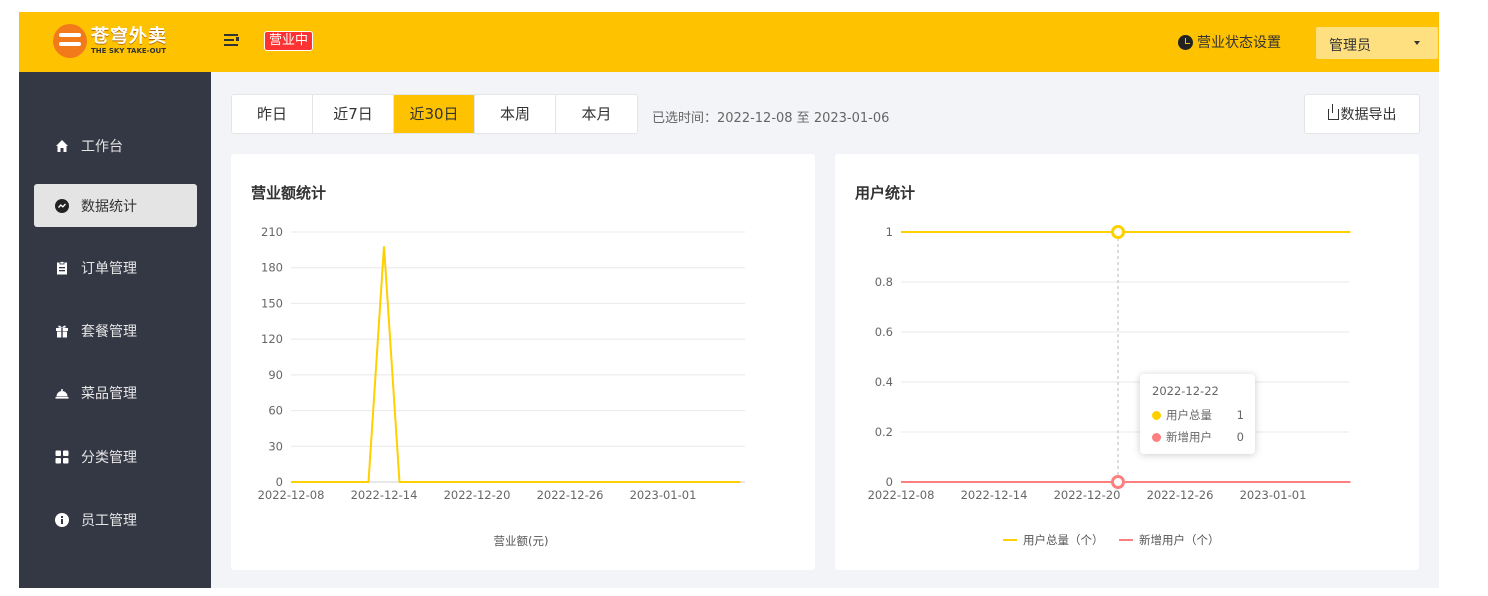 This screenshot has width=1488, height=596. Describe the element at coordinates (1417, 43) in the screenshot. I see `caret-down-icon` at that location.